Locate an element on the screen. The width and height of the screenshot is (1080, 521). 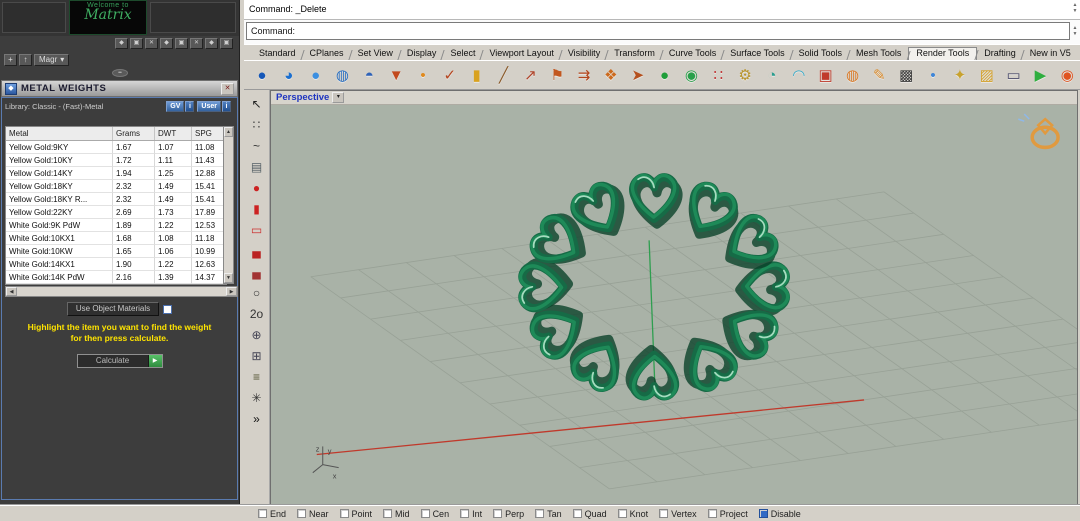
toolbar-tab: Render Tools is located at coordinates (943, 53).